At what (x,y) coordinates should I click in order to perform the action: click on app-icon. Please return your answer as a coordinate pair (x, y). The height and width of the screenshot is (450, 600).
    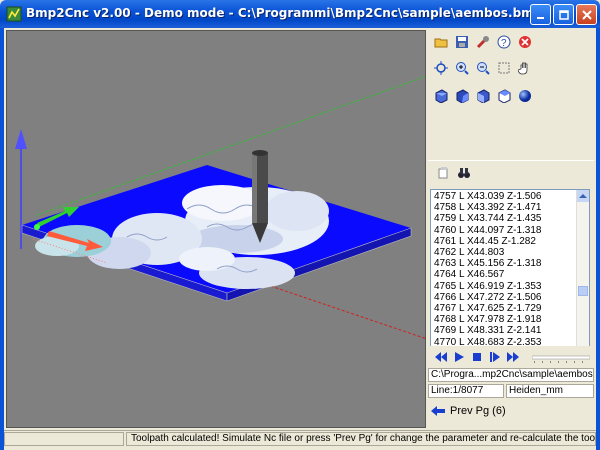
    Looking at the image, I should click on (14, 14).